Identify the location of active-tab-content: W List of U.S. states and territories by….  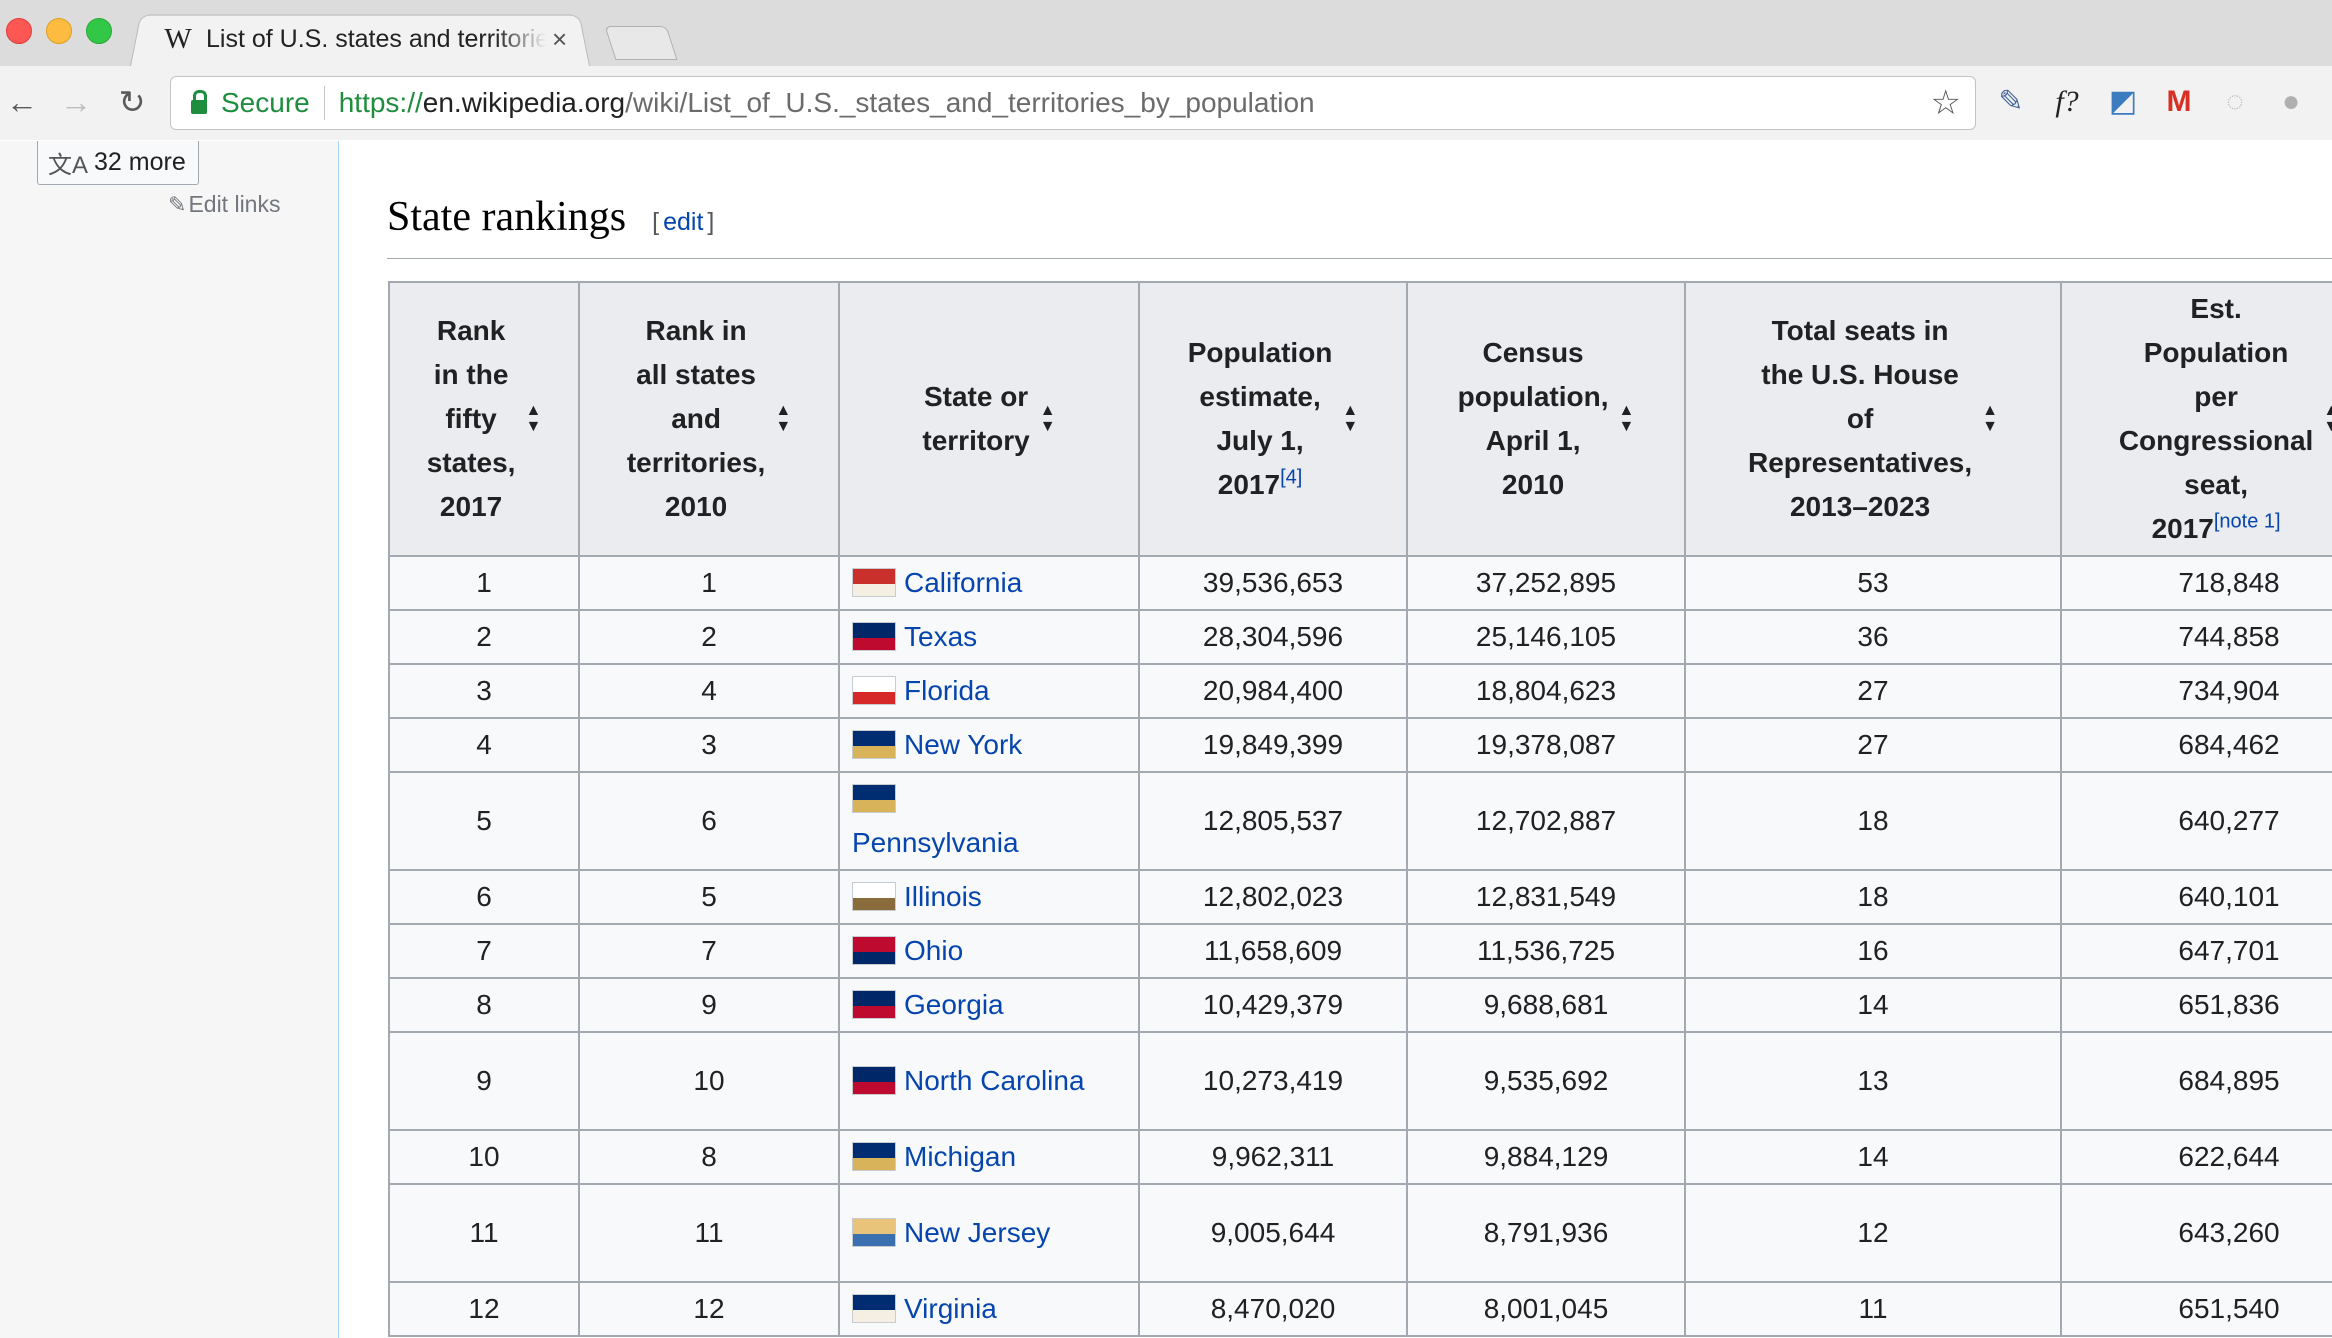
(370, 39).